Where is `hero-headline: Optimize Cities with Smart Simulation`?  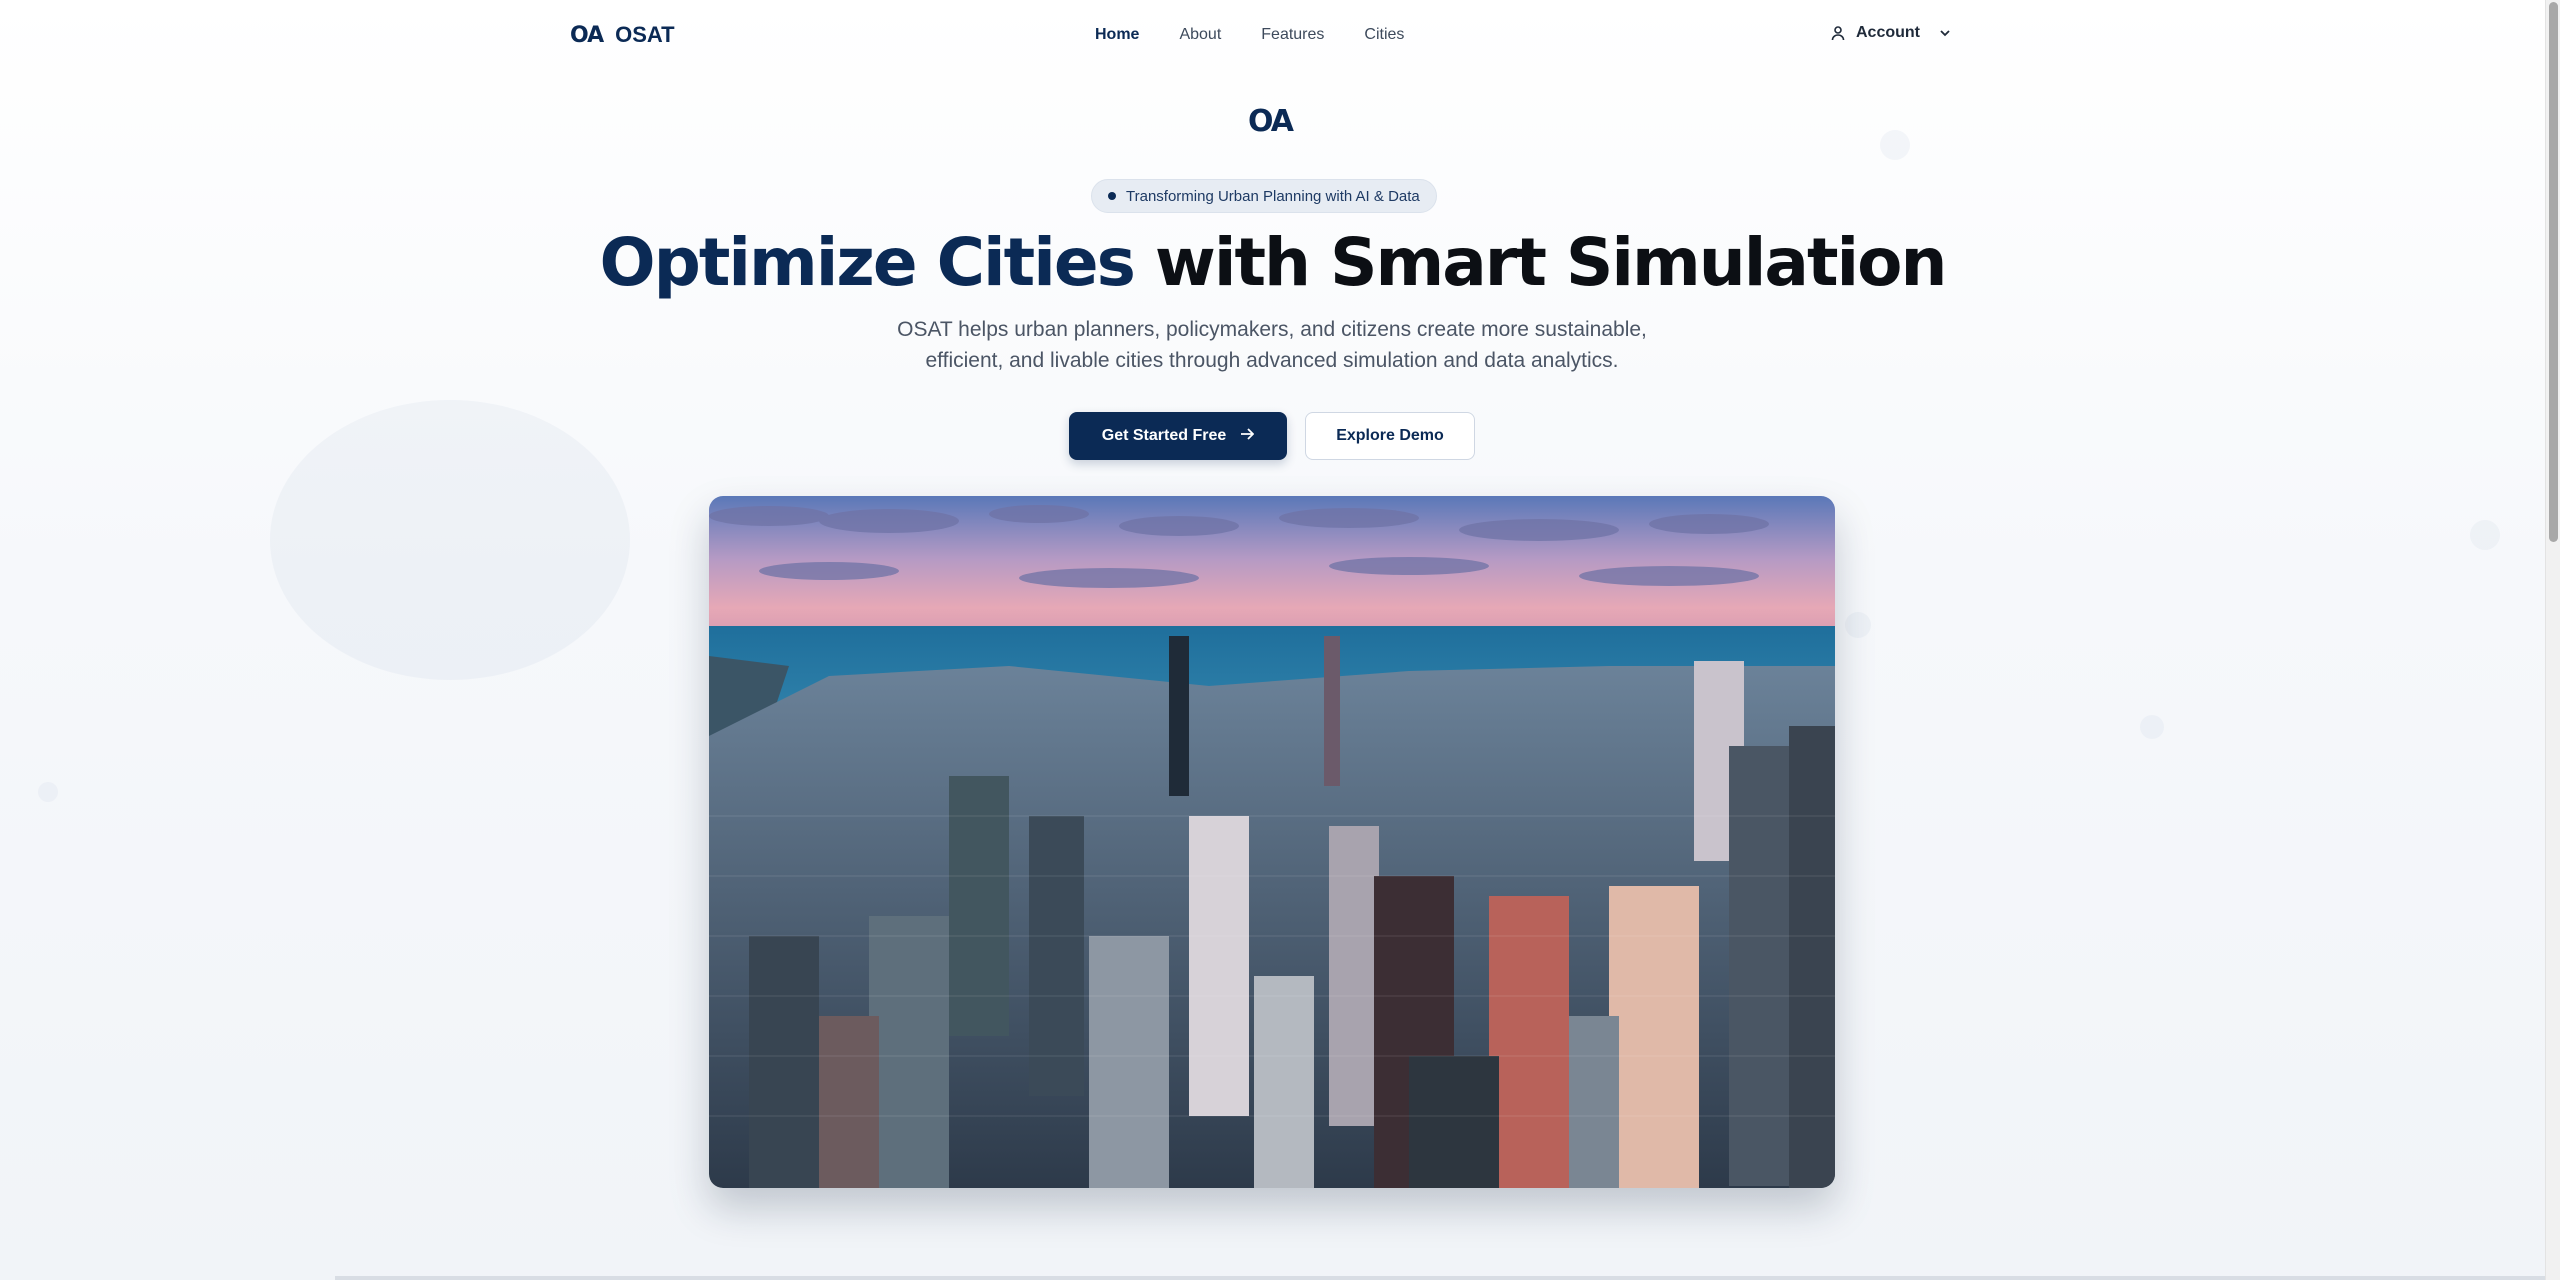
hero-headline: Optimize Cities with Smart Simulation is located at coordinates (1272, 263).